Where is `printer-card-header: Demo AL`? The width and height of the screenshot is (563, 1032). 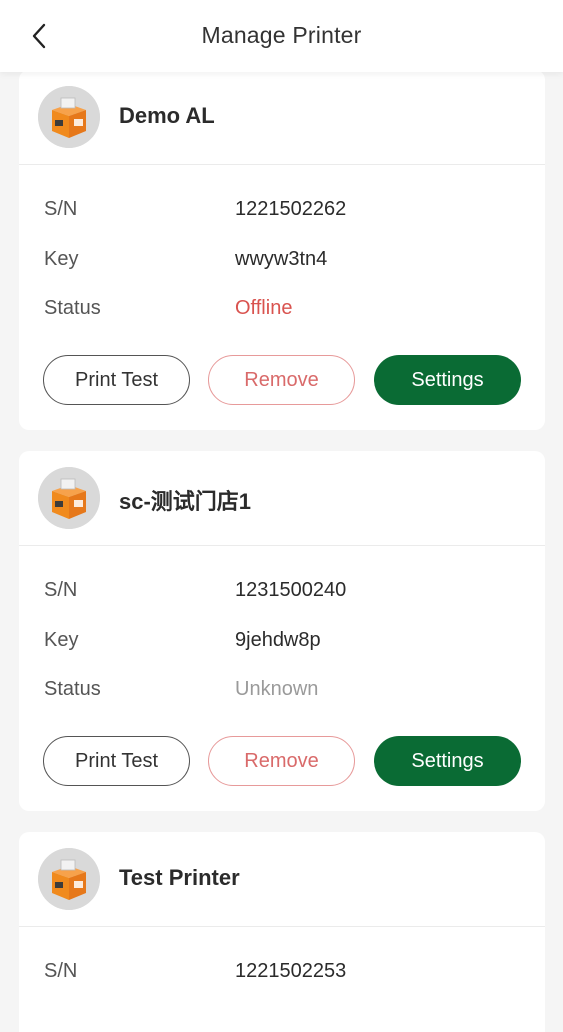 printer-card-header: Demo AL is located at coordinates (282, 117).